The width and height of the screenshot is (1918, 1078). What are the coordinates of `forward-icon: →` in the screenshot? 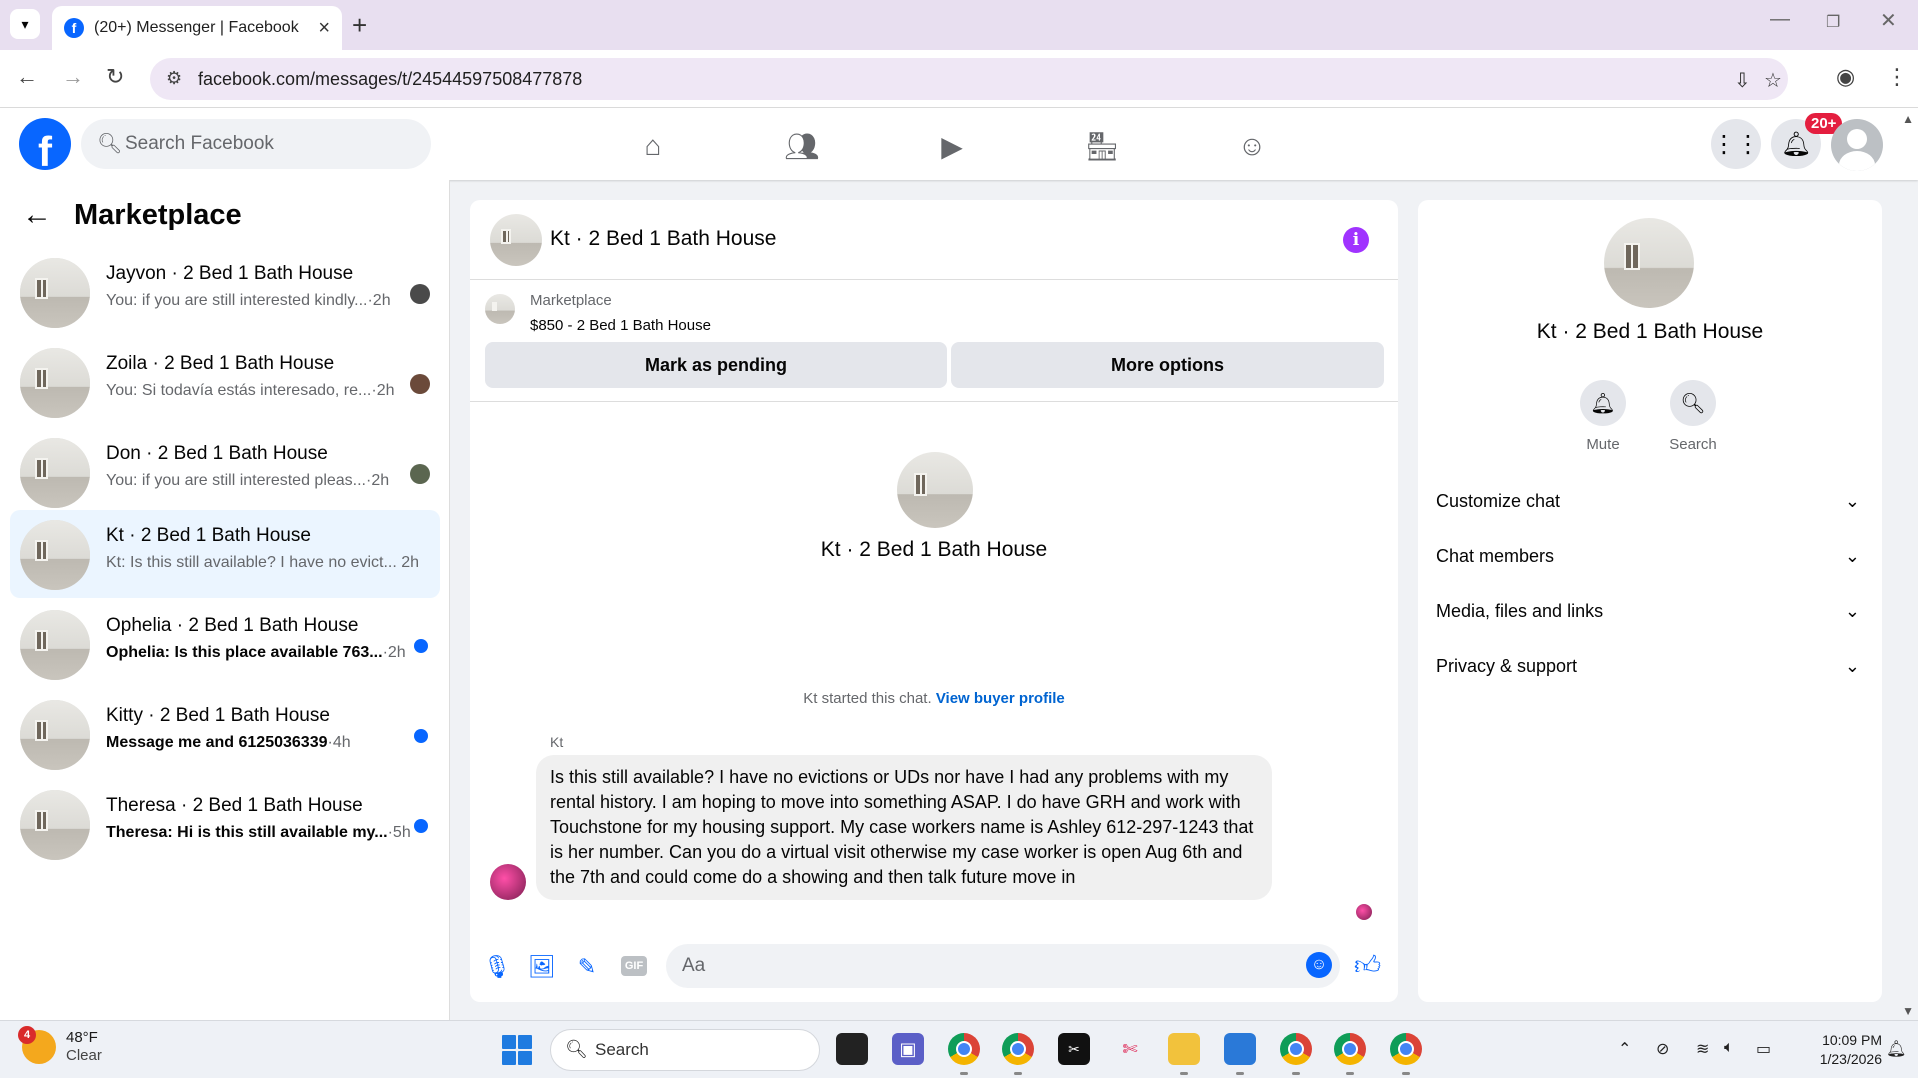 It's located at (73, 77).